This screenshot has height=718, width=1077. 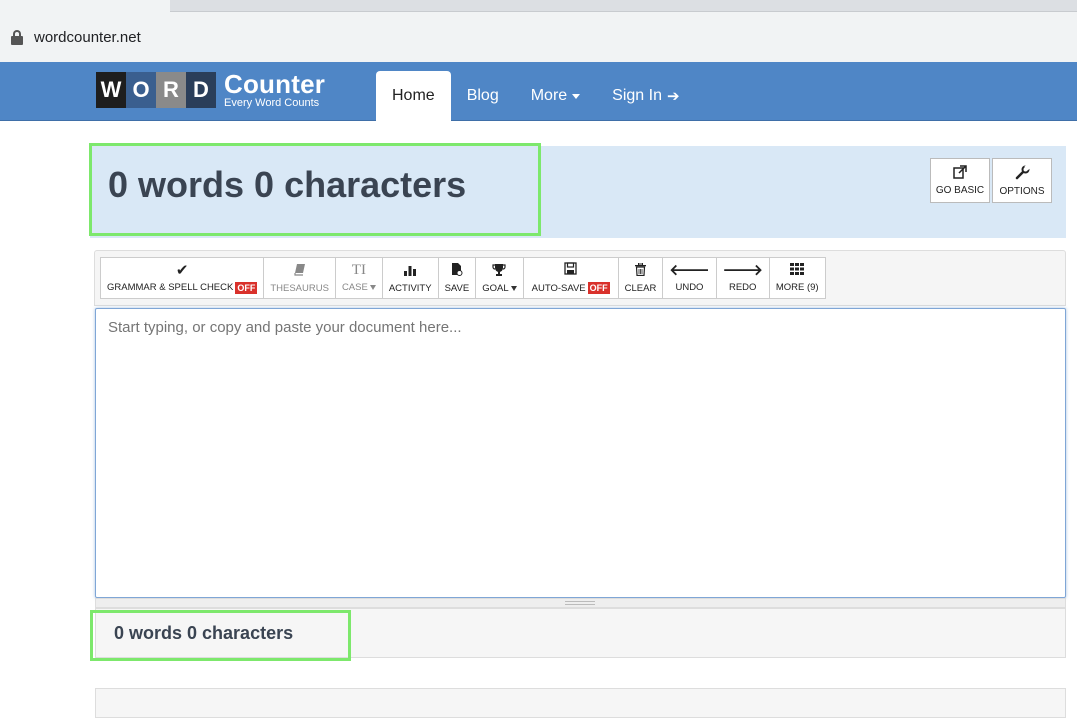 I want to click on undo-button: 🡐 UNDO, so click(x=689, y=278).